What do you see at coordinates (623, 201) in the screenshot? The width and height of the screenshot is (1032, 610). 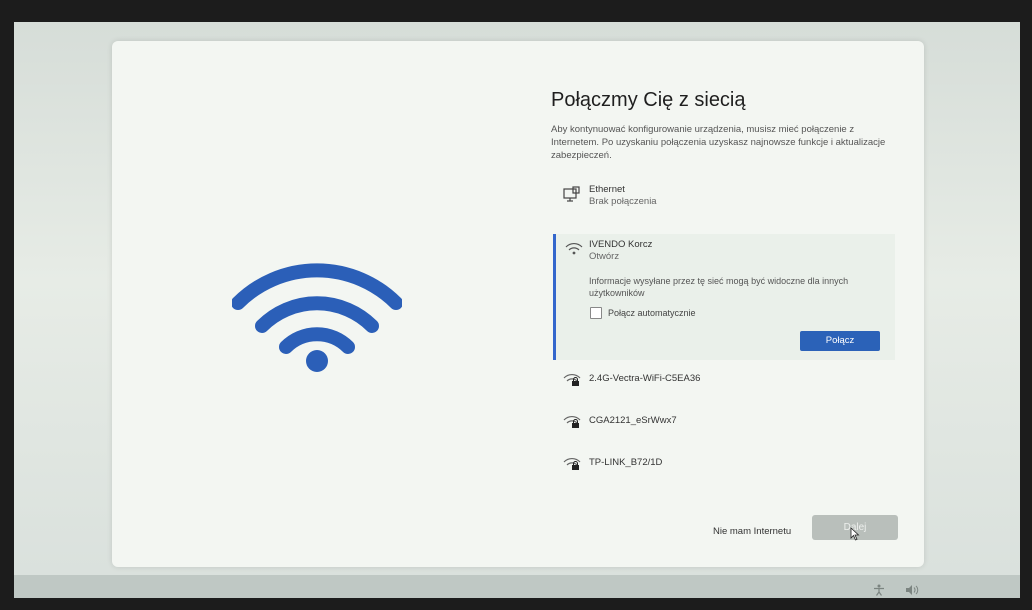 I see `network-status: Brak połączenia` at bounding box center [623, 201].